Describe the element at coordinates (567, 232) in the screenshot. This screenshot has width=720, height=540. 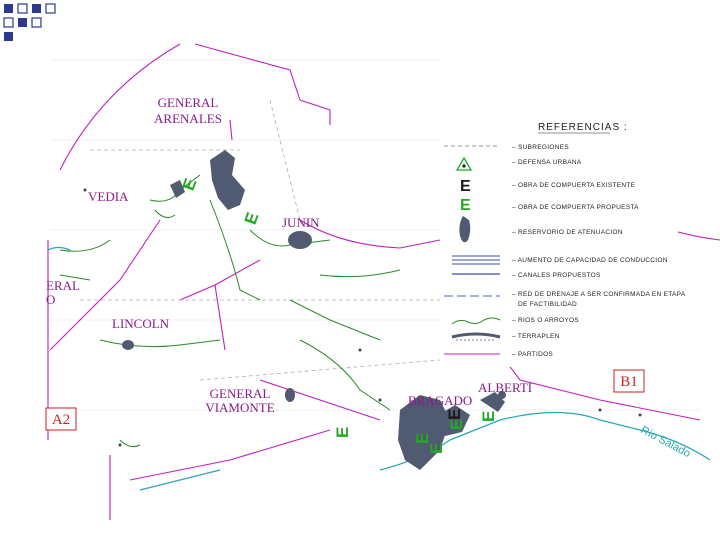
I see `legend-label: – RESERVORIO DE ATENUACION` at that location.